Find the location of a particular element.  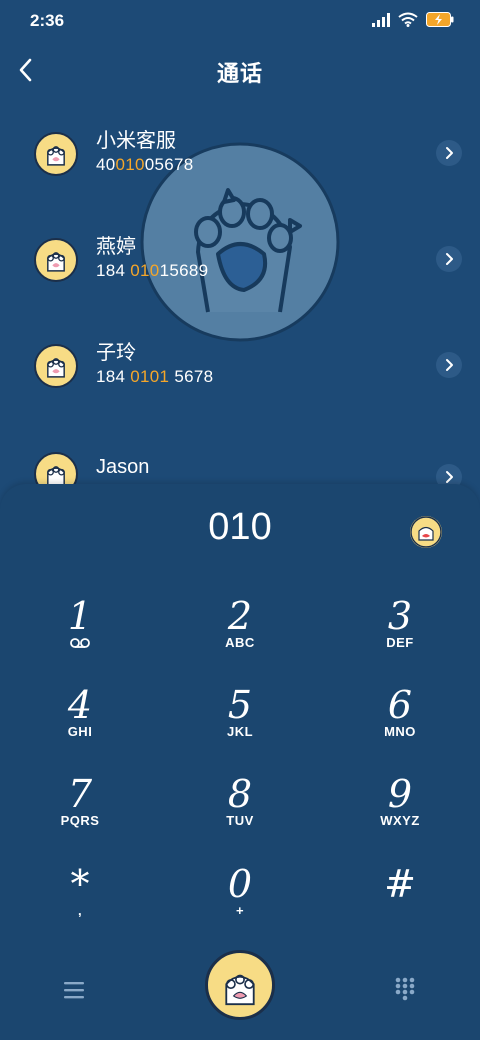

key-3: 3 DEF is located at coordinates (400, 636).